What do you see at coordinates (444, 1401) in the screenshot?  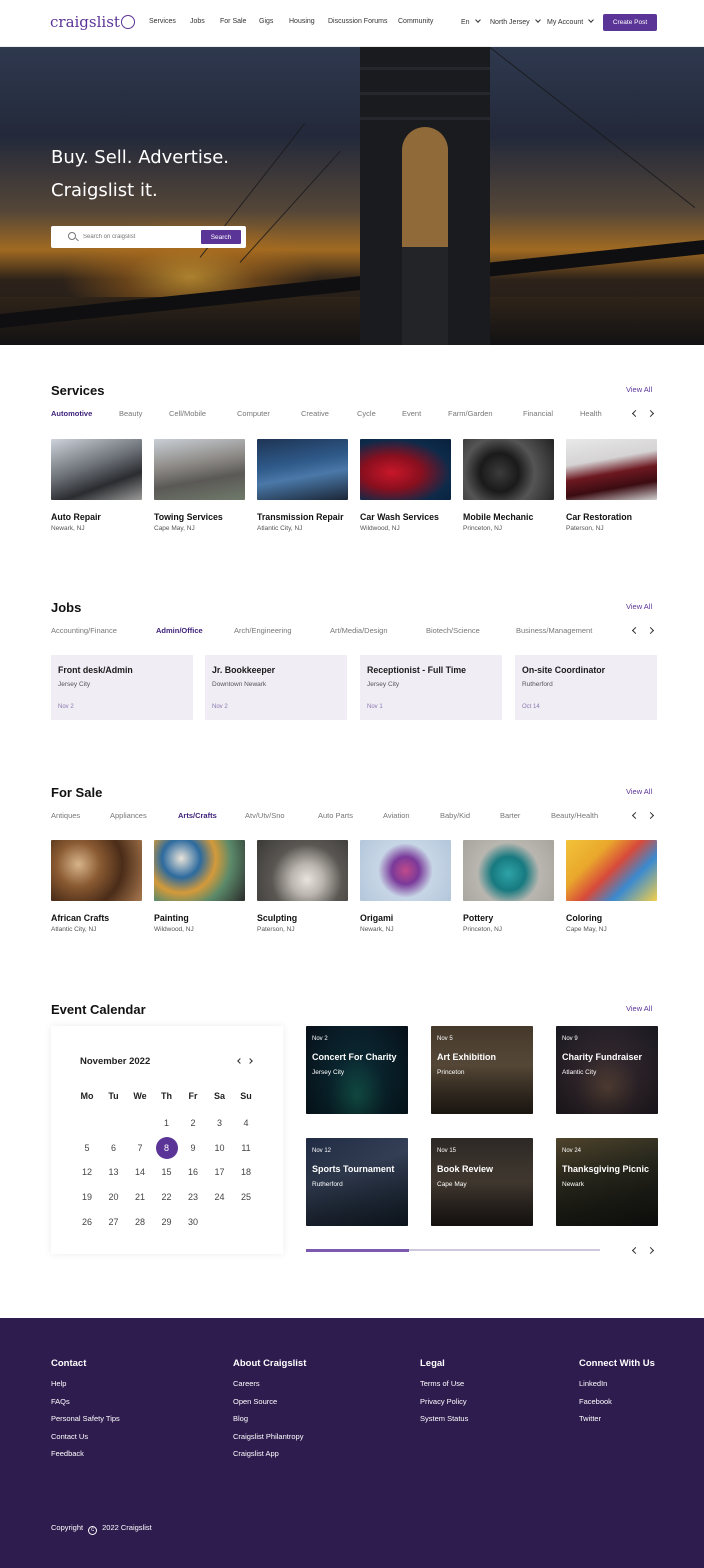 I see `footer-link-privacy-policy: Privacy Policy` at bounding box center [444, 1401].